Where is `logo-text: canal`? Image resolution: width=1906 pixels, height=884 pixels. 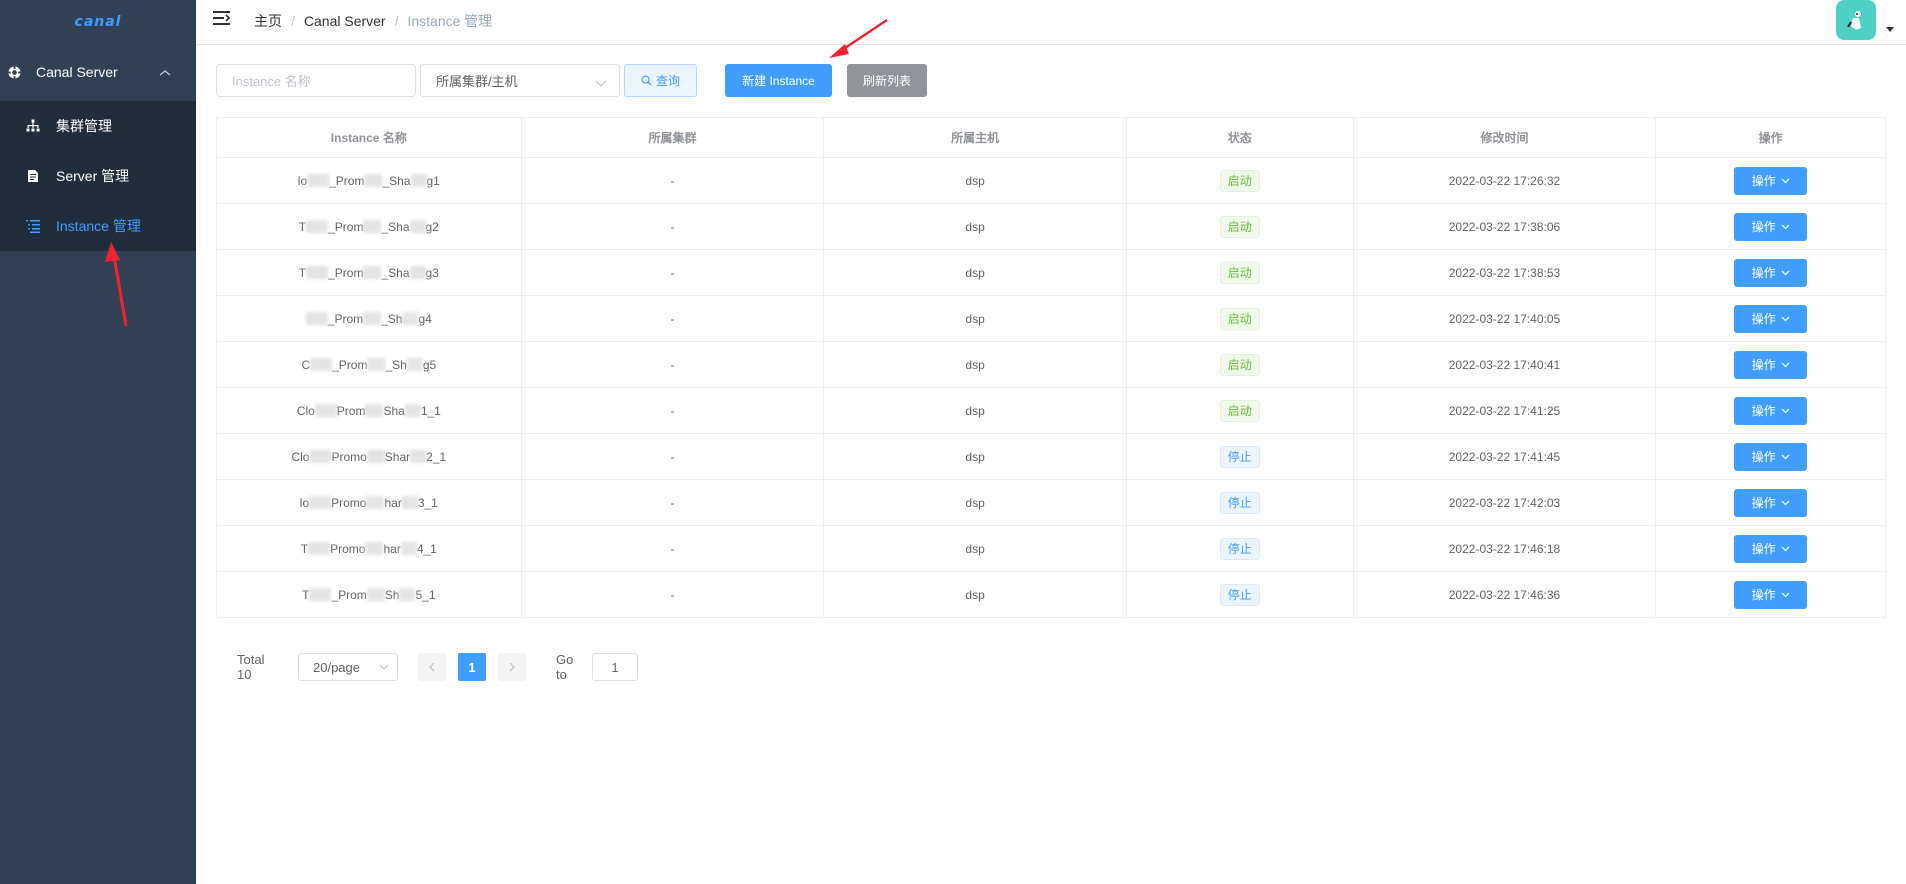 logo-text: canal is located at coordinates (98, 21).